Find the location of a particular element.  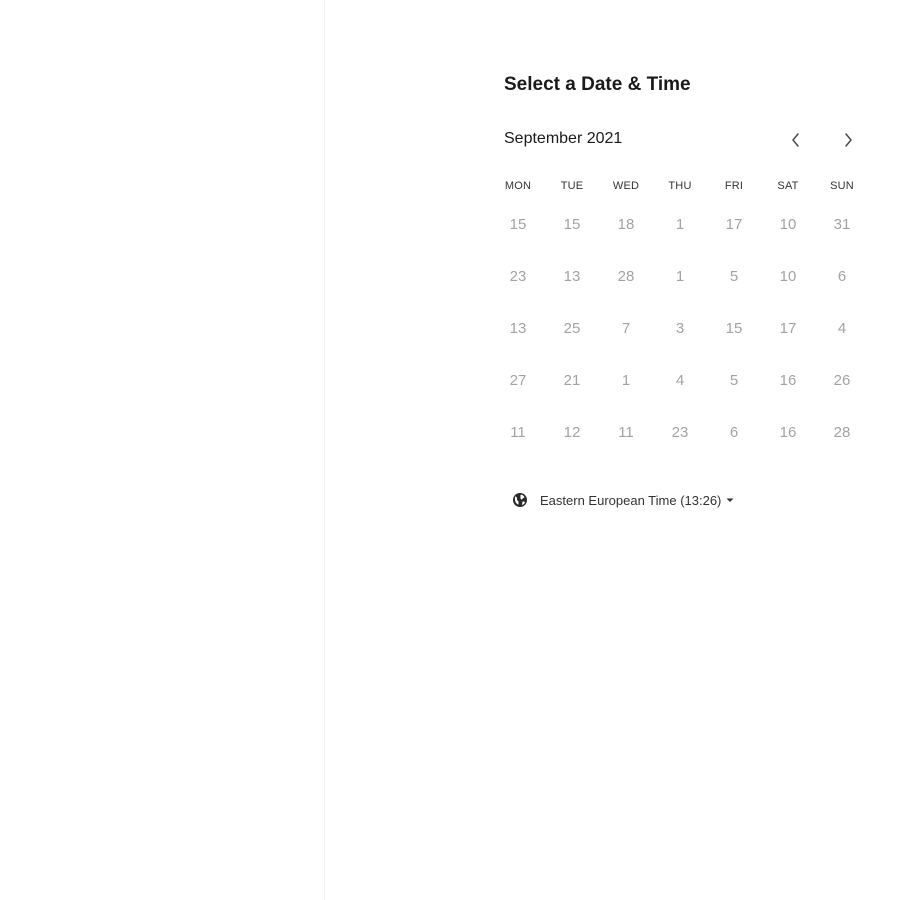

chevron-right-icon is located at coordinates (848, 140).